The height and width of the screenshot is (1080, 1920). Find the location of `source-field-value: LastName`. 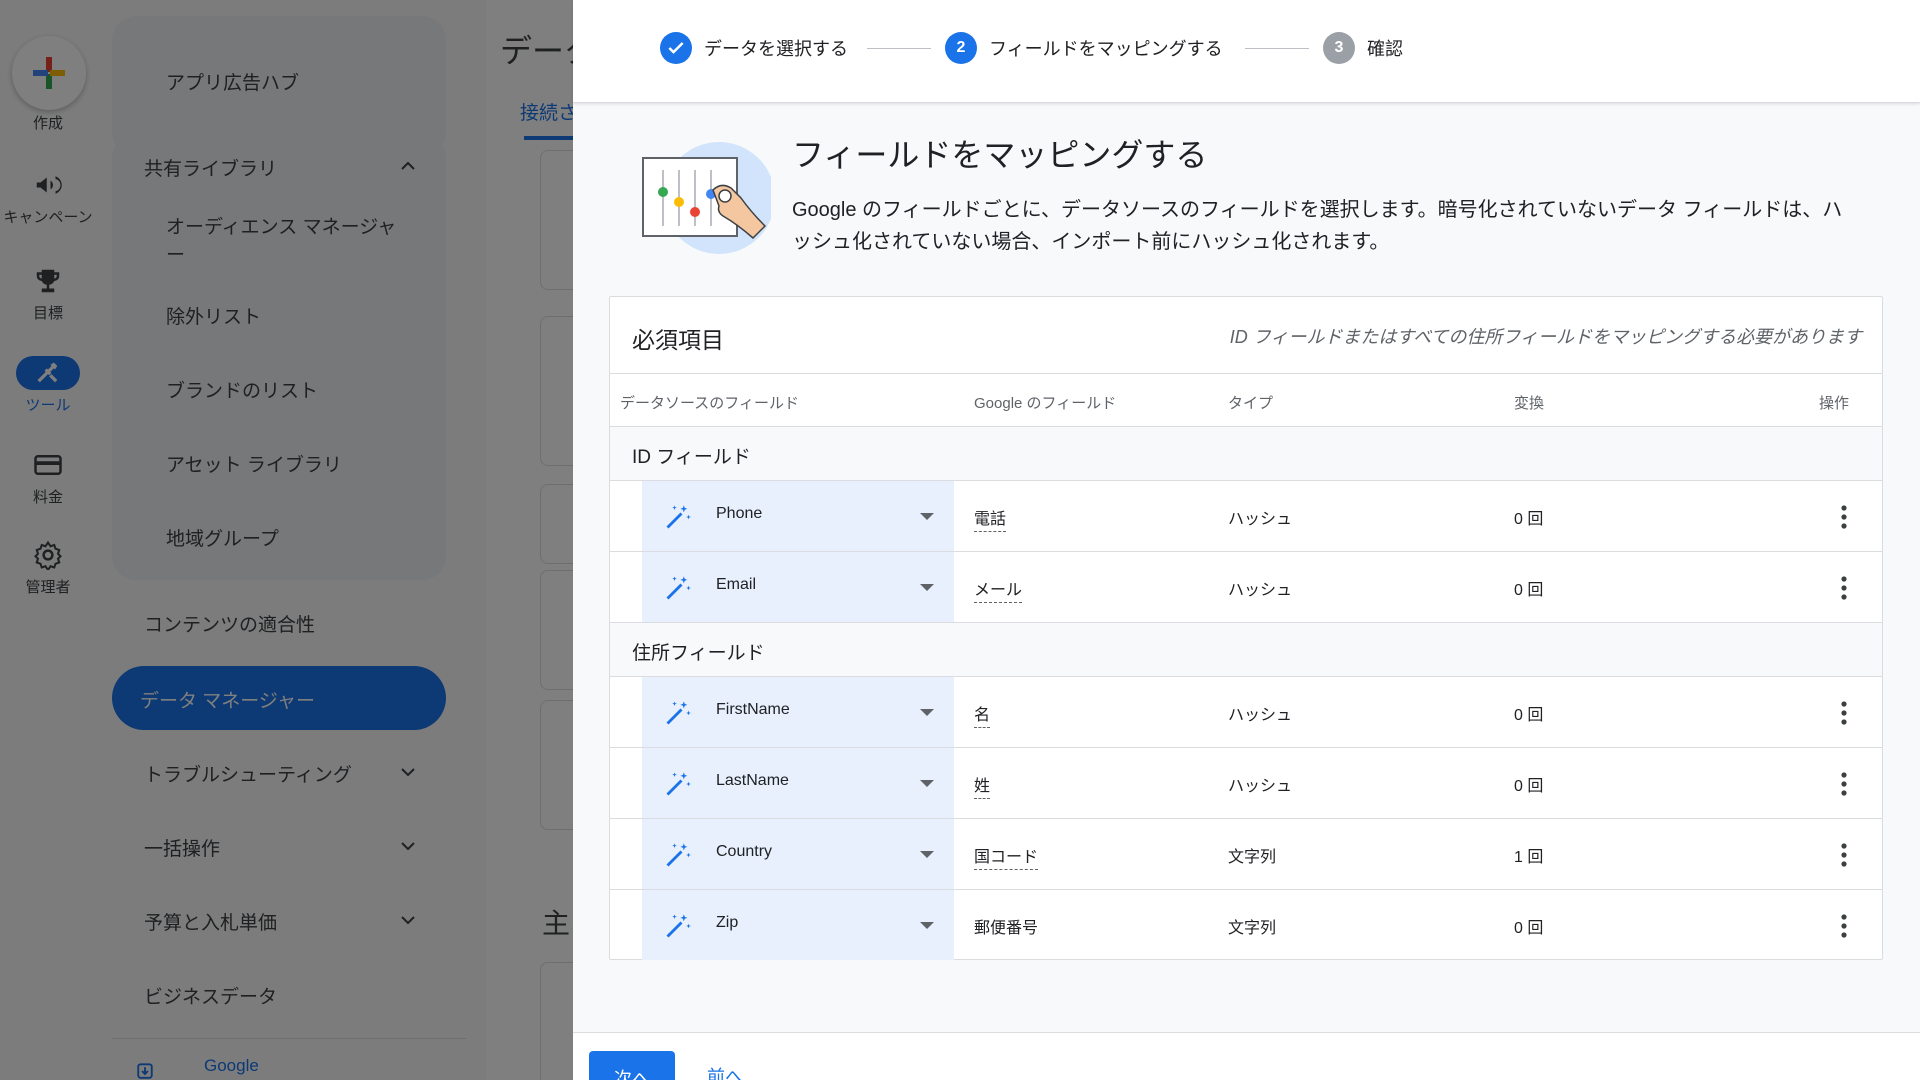

source-field-value: LastName is located at coordinates (752, 780).